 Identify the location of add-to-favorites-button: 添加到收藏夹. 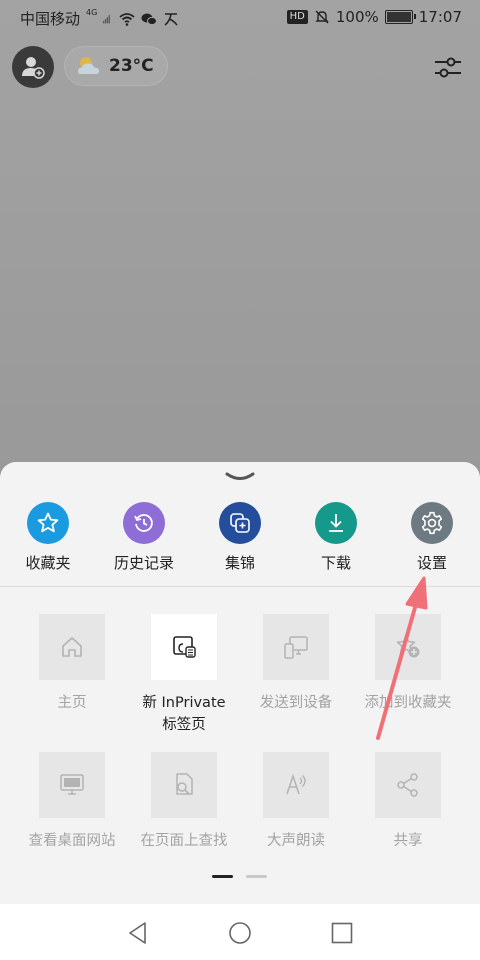
(408, 664).